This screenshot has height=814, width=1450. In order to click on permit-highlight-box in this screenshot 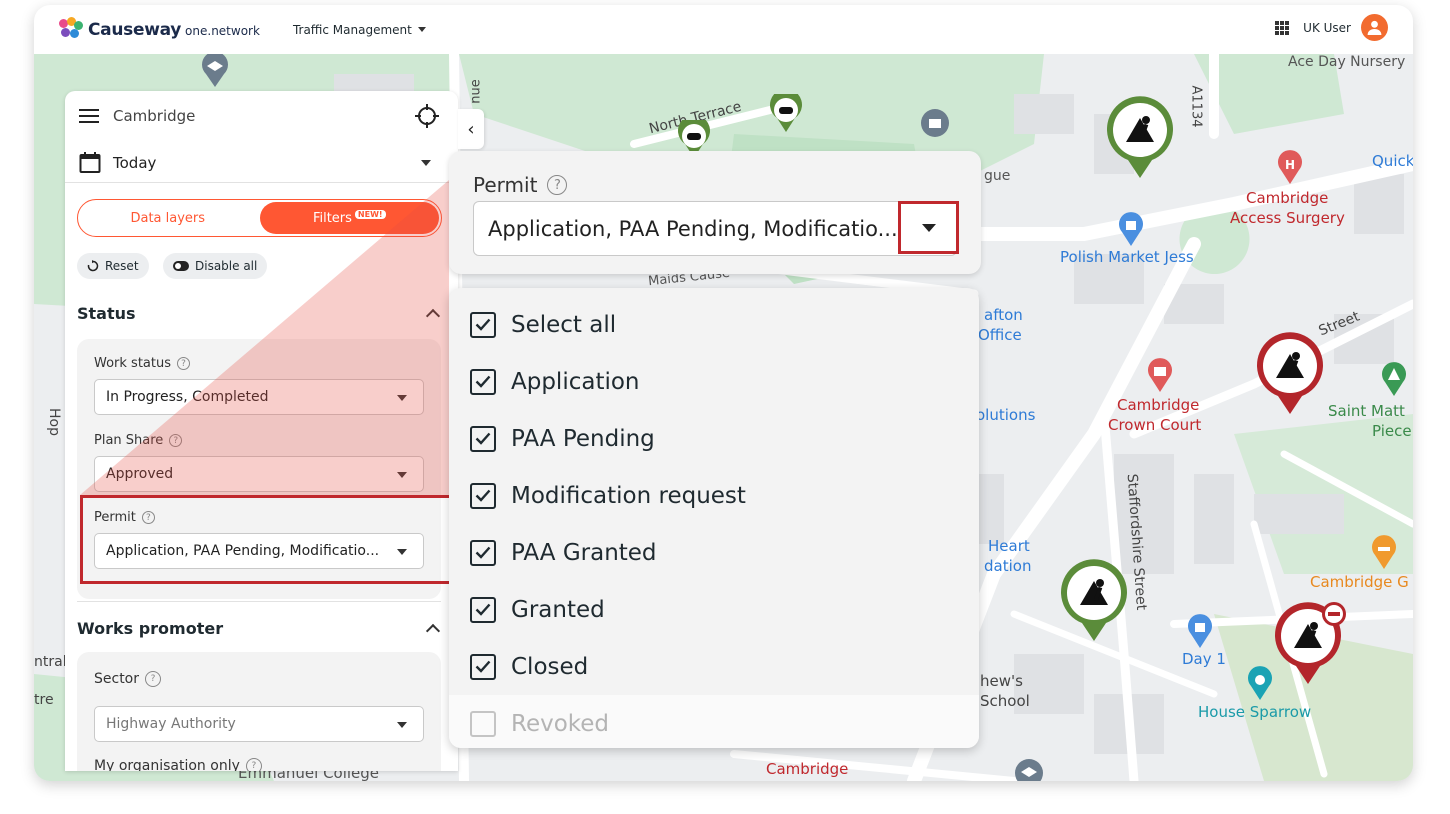, I will do `click(275, 539)`.